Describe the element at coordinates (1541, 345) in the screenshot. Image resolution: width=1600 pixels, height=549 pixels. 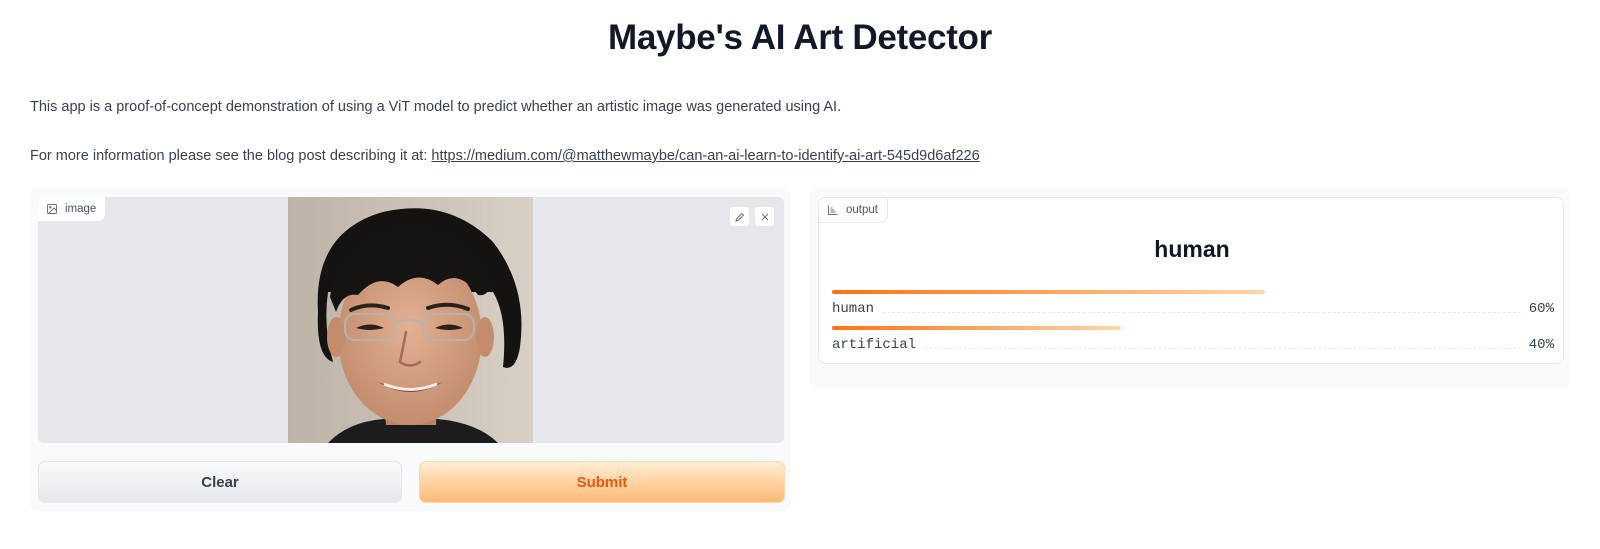
I see `confidence-value: 40%` at that location.